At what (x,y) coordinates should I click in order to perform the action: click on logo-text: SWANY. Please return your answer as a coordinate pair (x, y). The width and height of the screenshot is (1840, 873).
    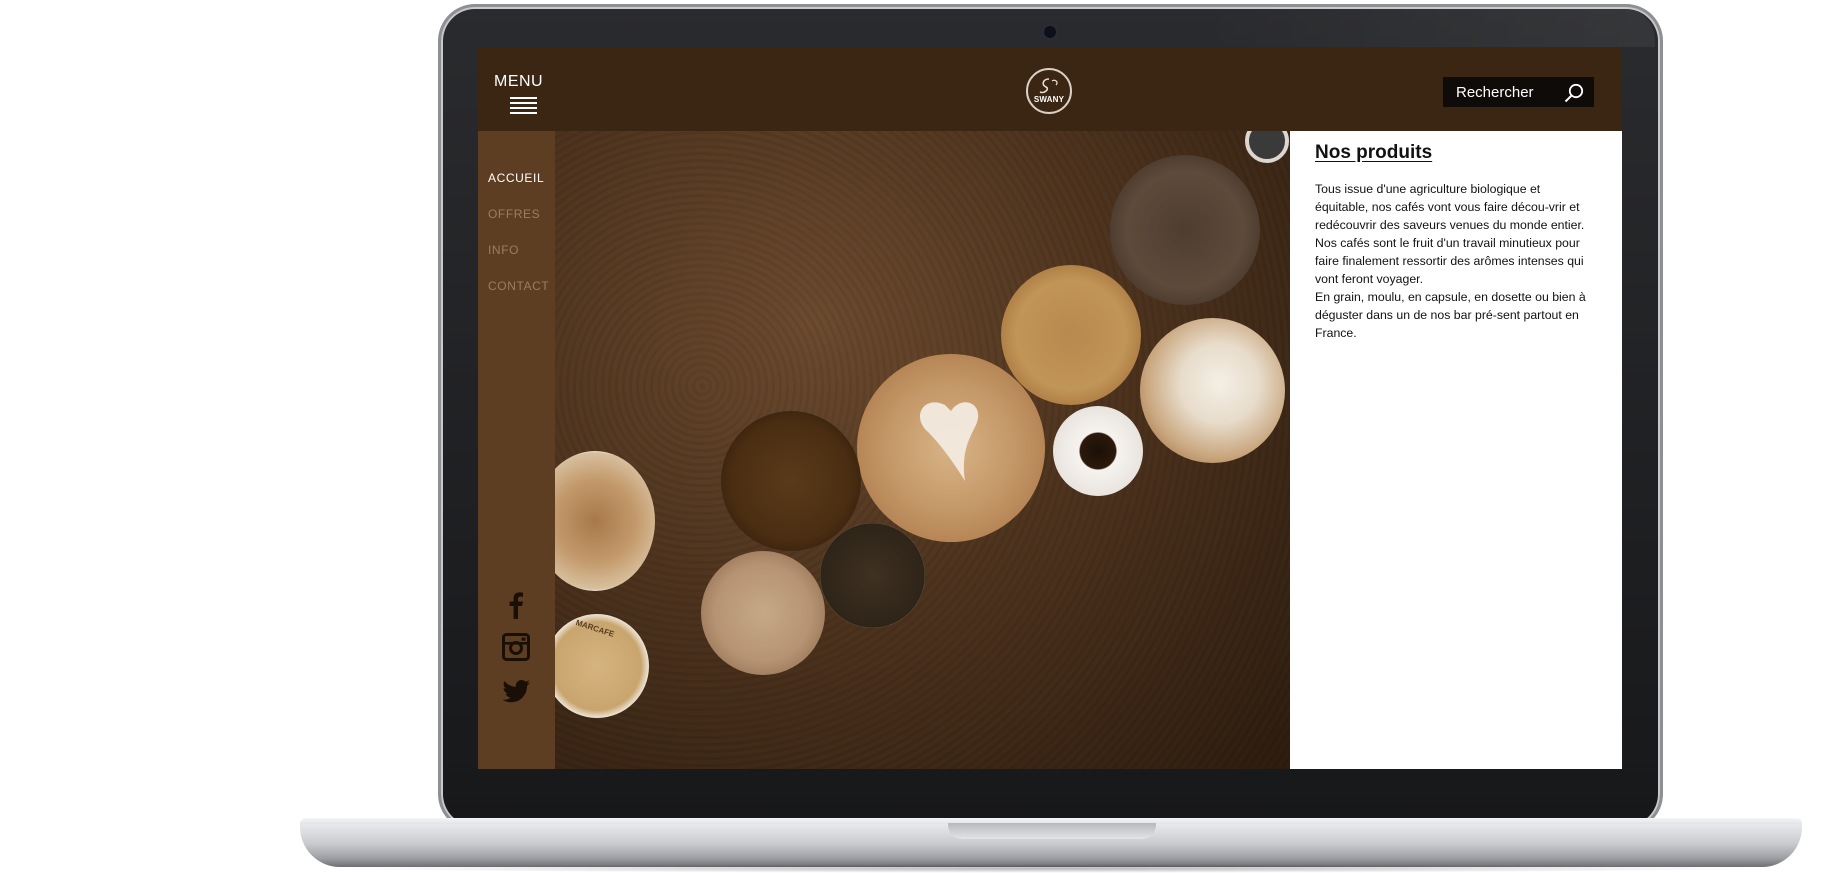
    Looking at the image, I should click on (1049, 99).